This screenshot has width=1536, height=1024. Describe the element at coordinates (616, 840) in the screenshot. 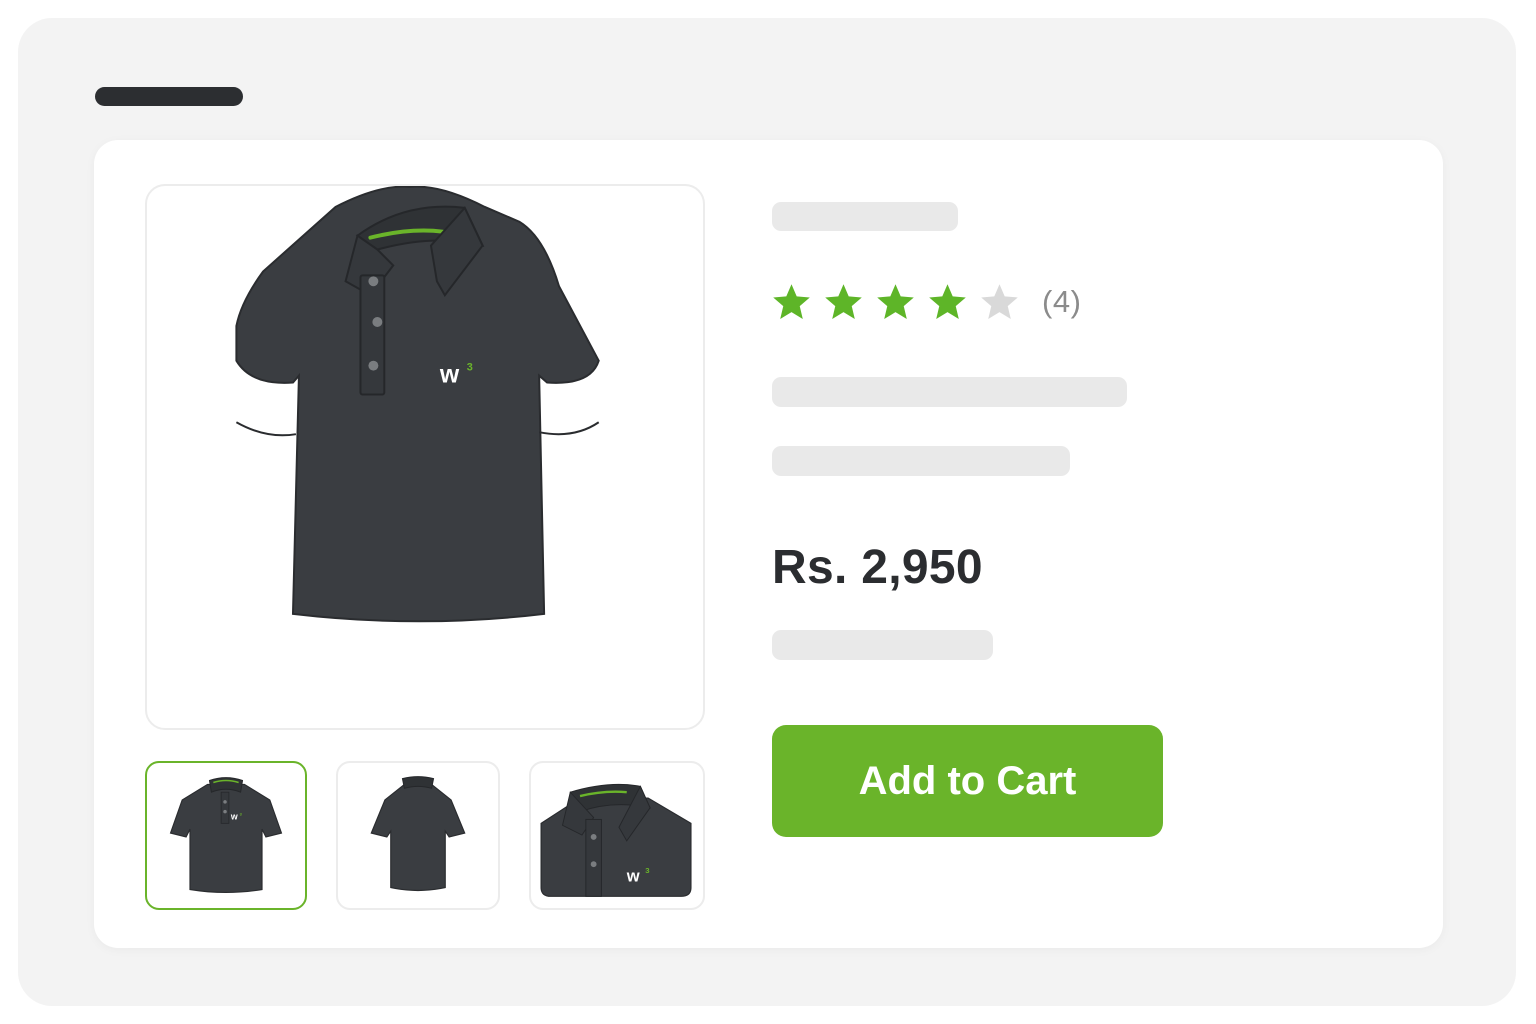

I see `polo-shirt-collar-closeup-thumbnail: w 3` at that location.